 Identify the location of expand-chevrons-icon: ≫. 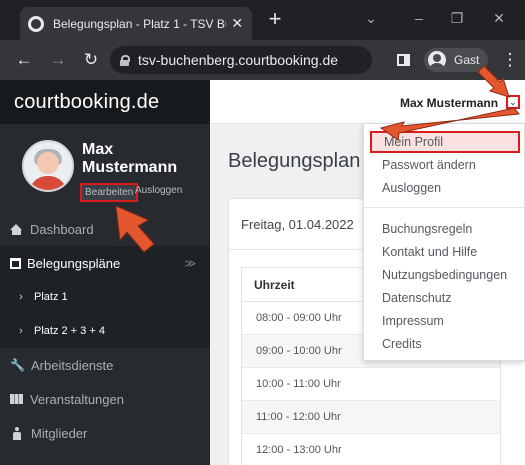
(190, 263).